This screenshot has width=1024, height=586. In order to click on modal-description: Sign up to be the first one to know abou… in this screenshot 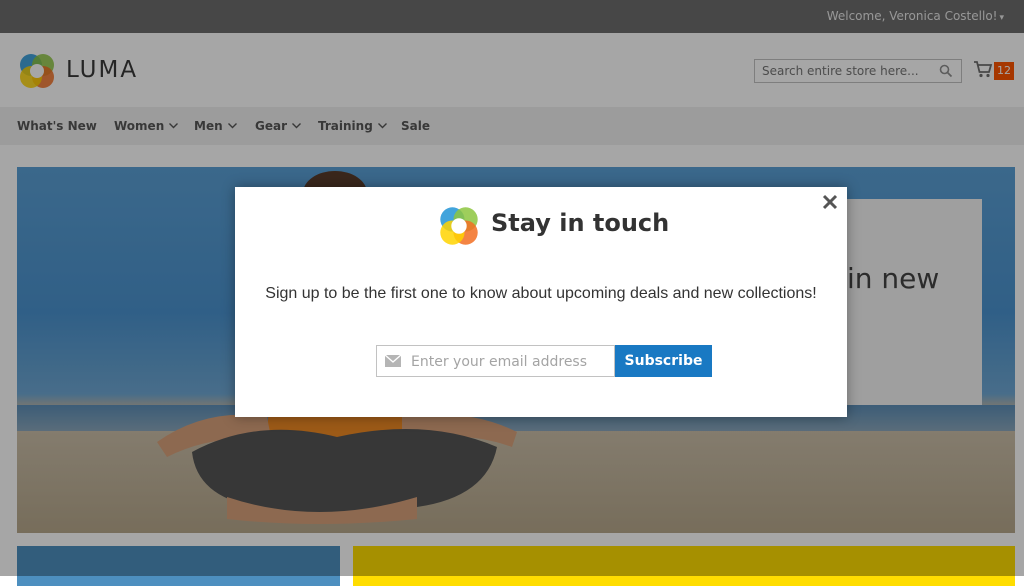, I will do `click(541, 293)`.